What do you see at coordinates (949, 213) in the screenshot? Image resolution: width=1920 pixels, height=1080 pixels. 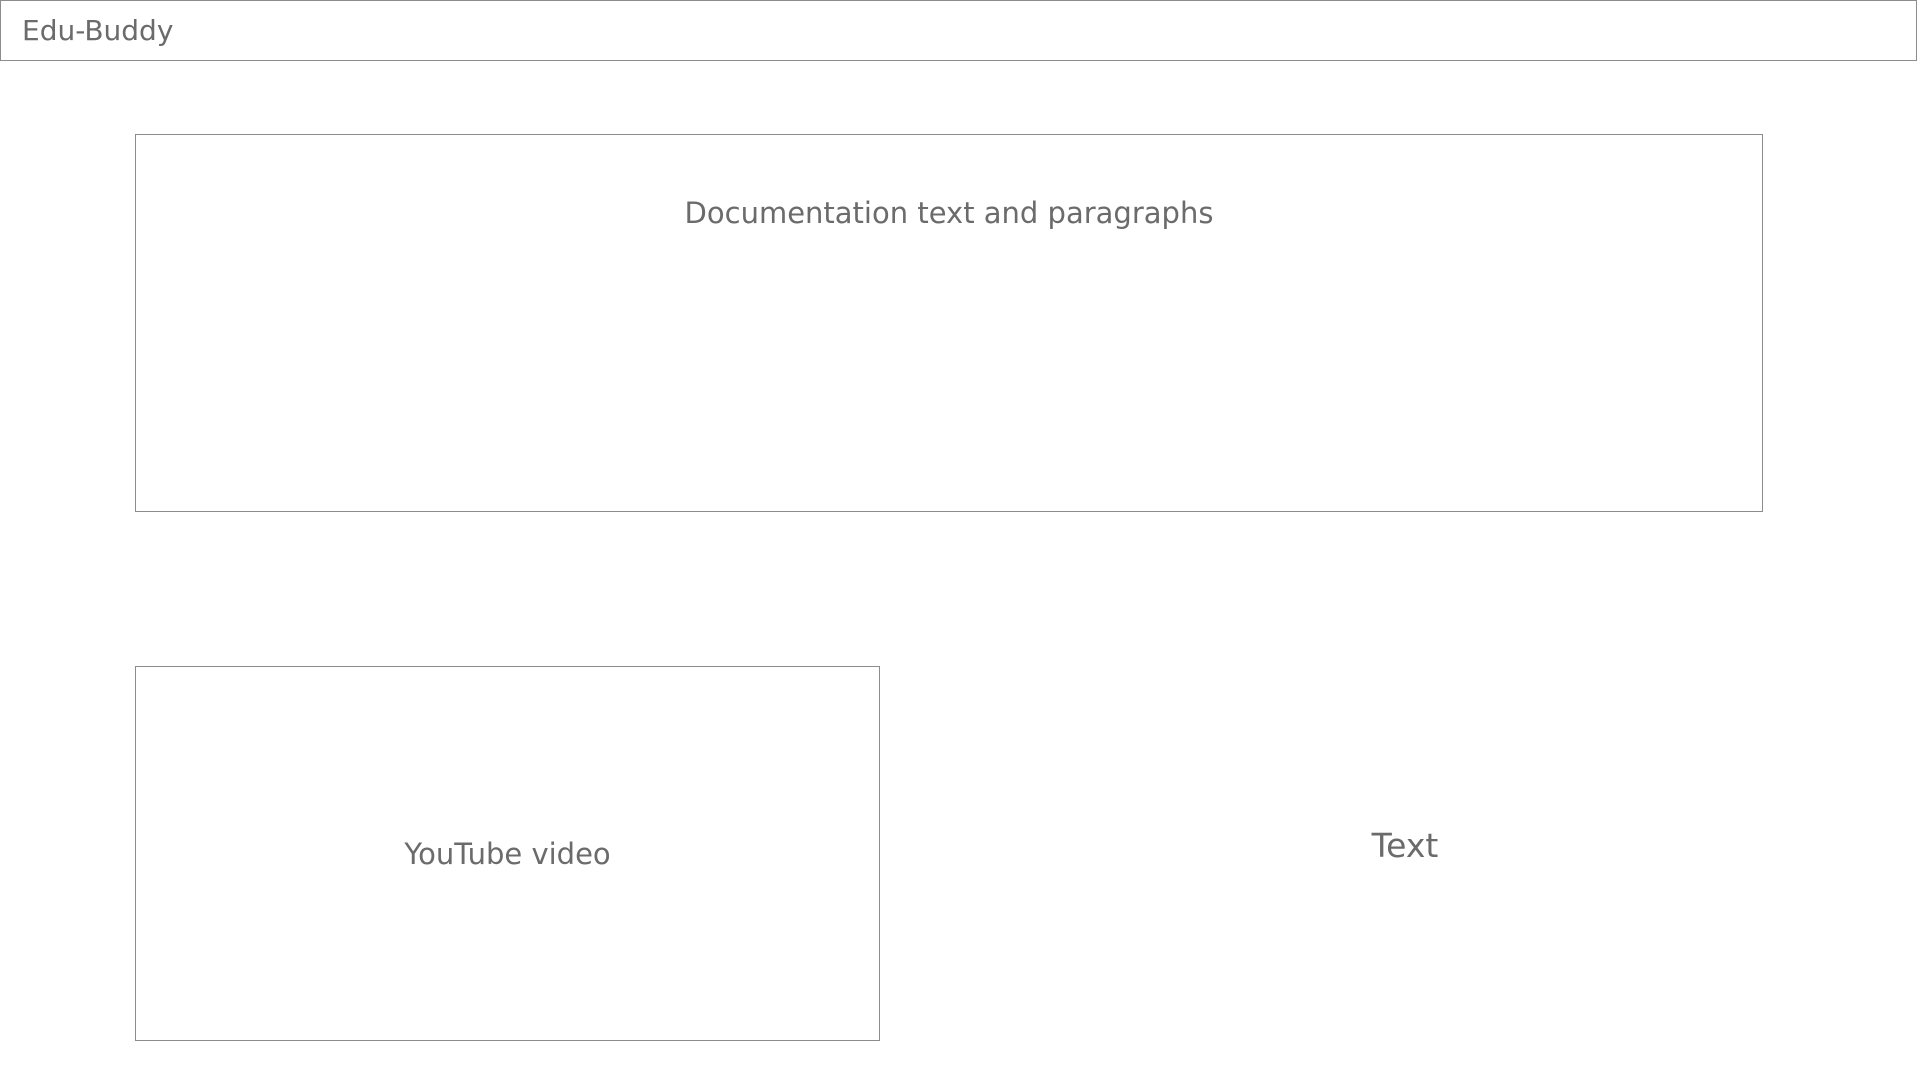 I see `documentation-text: Documentation text and paragraphs` at bounding box center [949, 213].